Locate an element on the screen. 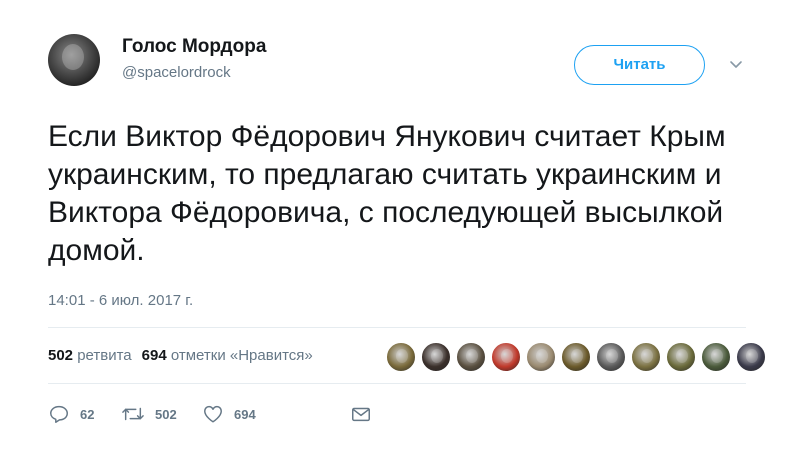 The height and width of the screenshot is (460, 795). tweet-timestamp: 14:01 - 6 июл. 2017 г. is located at coordinates (120, 300).